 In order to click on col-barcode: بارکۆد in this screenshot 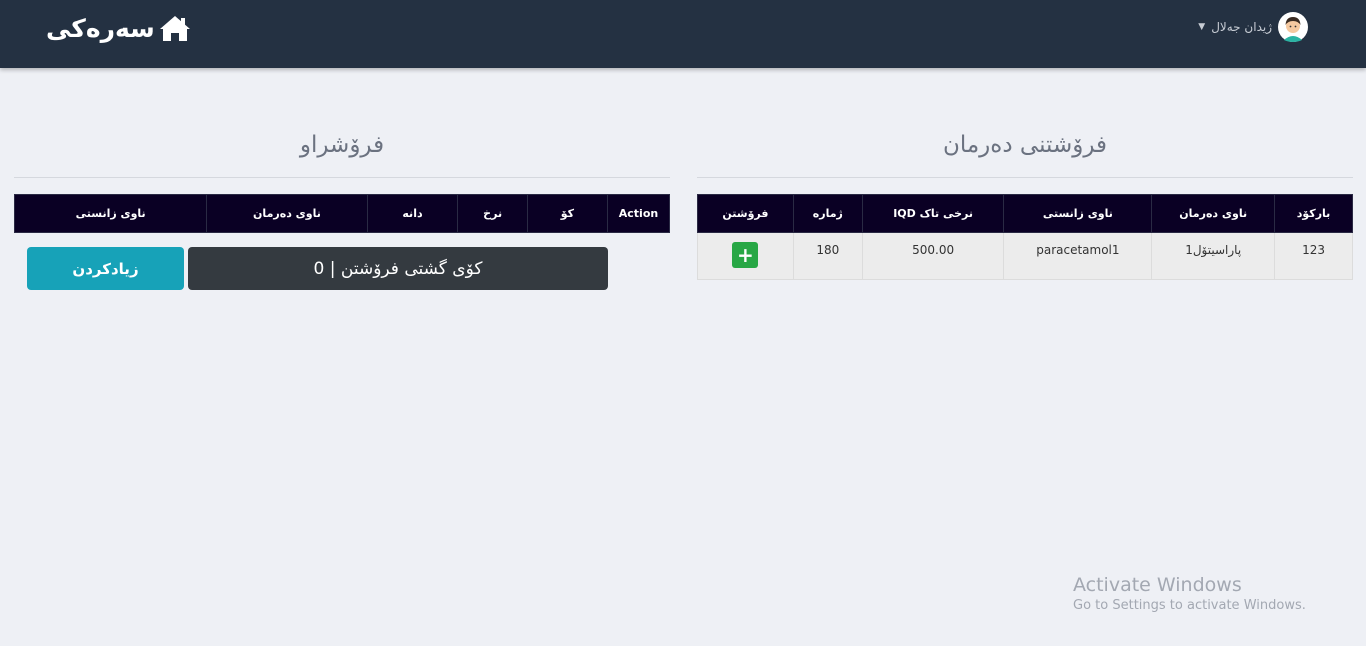, I will do `click(1313, 213)`.